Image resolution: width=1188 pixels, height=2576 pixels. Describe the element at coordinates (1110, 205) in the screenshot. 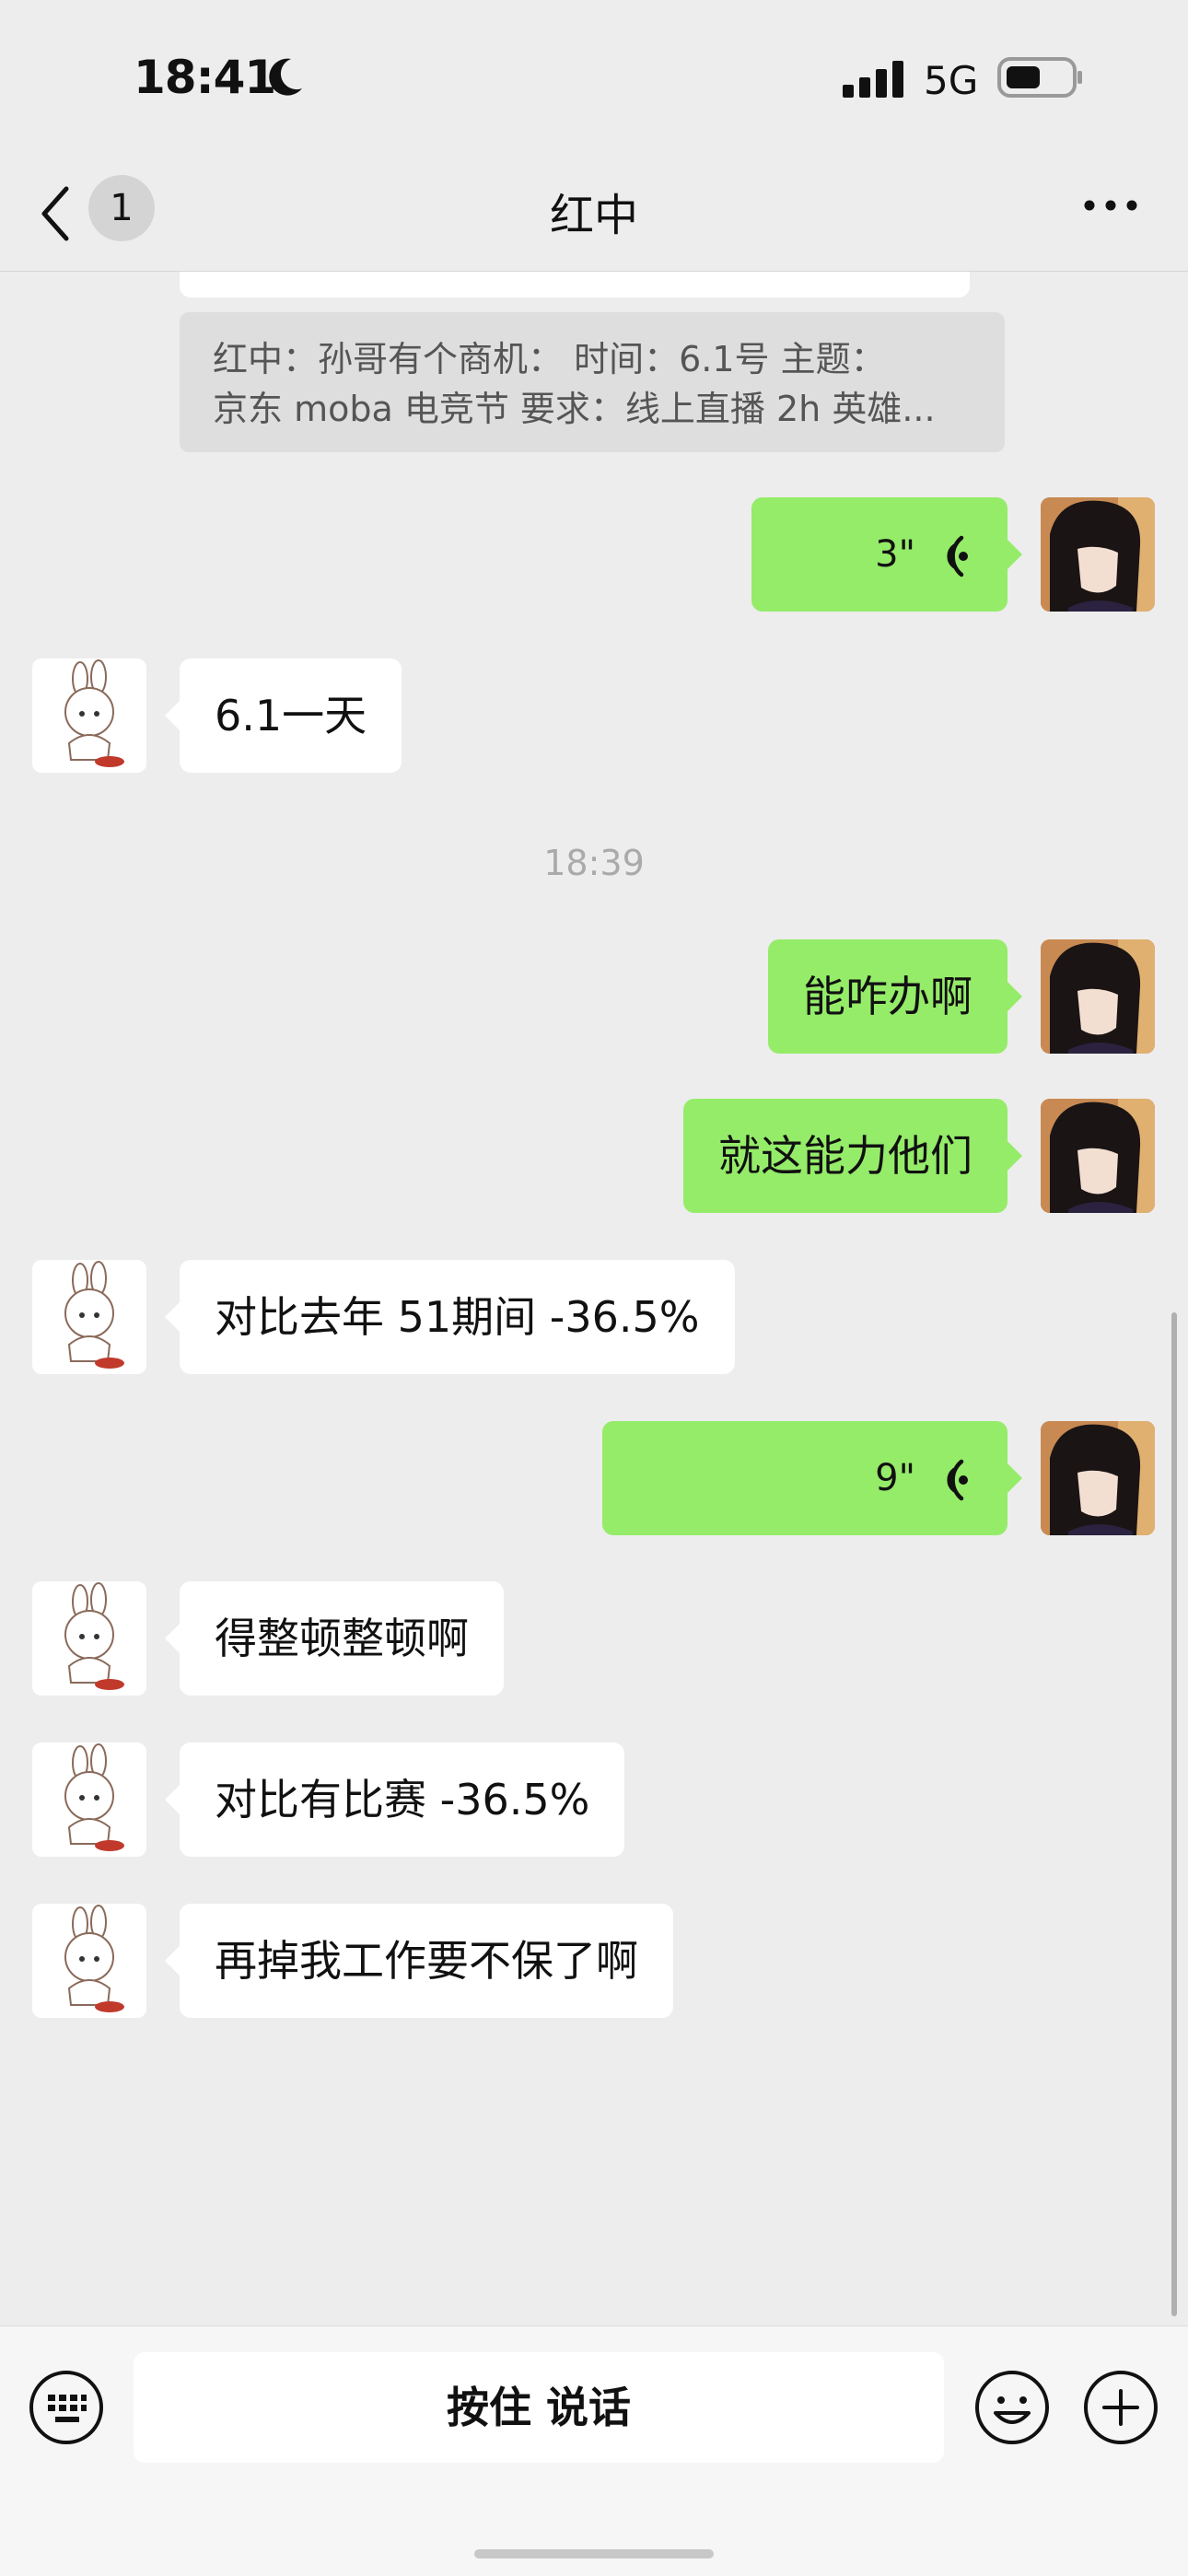

I see `more-icon` at that location.